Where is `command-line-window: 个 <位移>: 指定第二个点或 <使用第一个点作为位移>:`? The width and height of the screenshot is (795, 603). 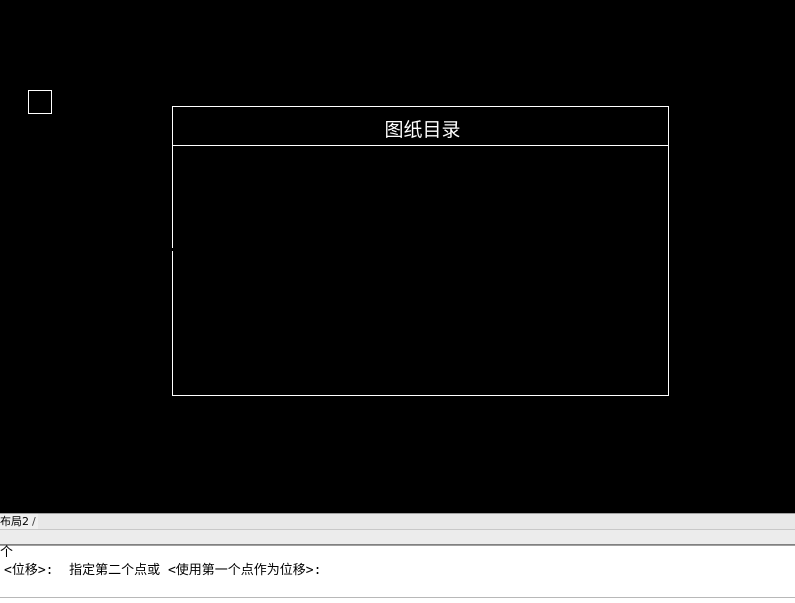 command-line-window: 个 <位移>: 指定第二个点或 <使用第一个点作为位移>: is located at coordinates (397, 574).